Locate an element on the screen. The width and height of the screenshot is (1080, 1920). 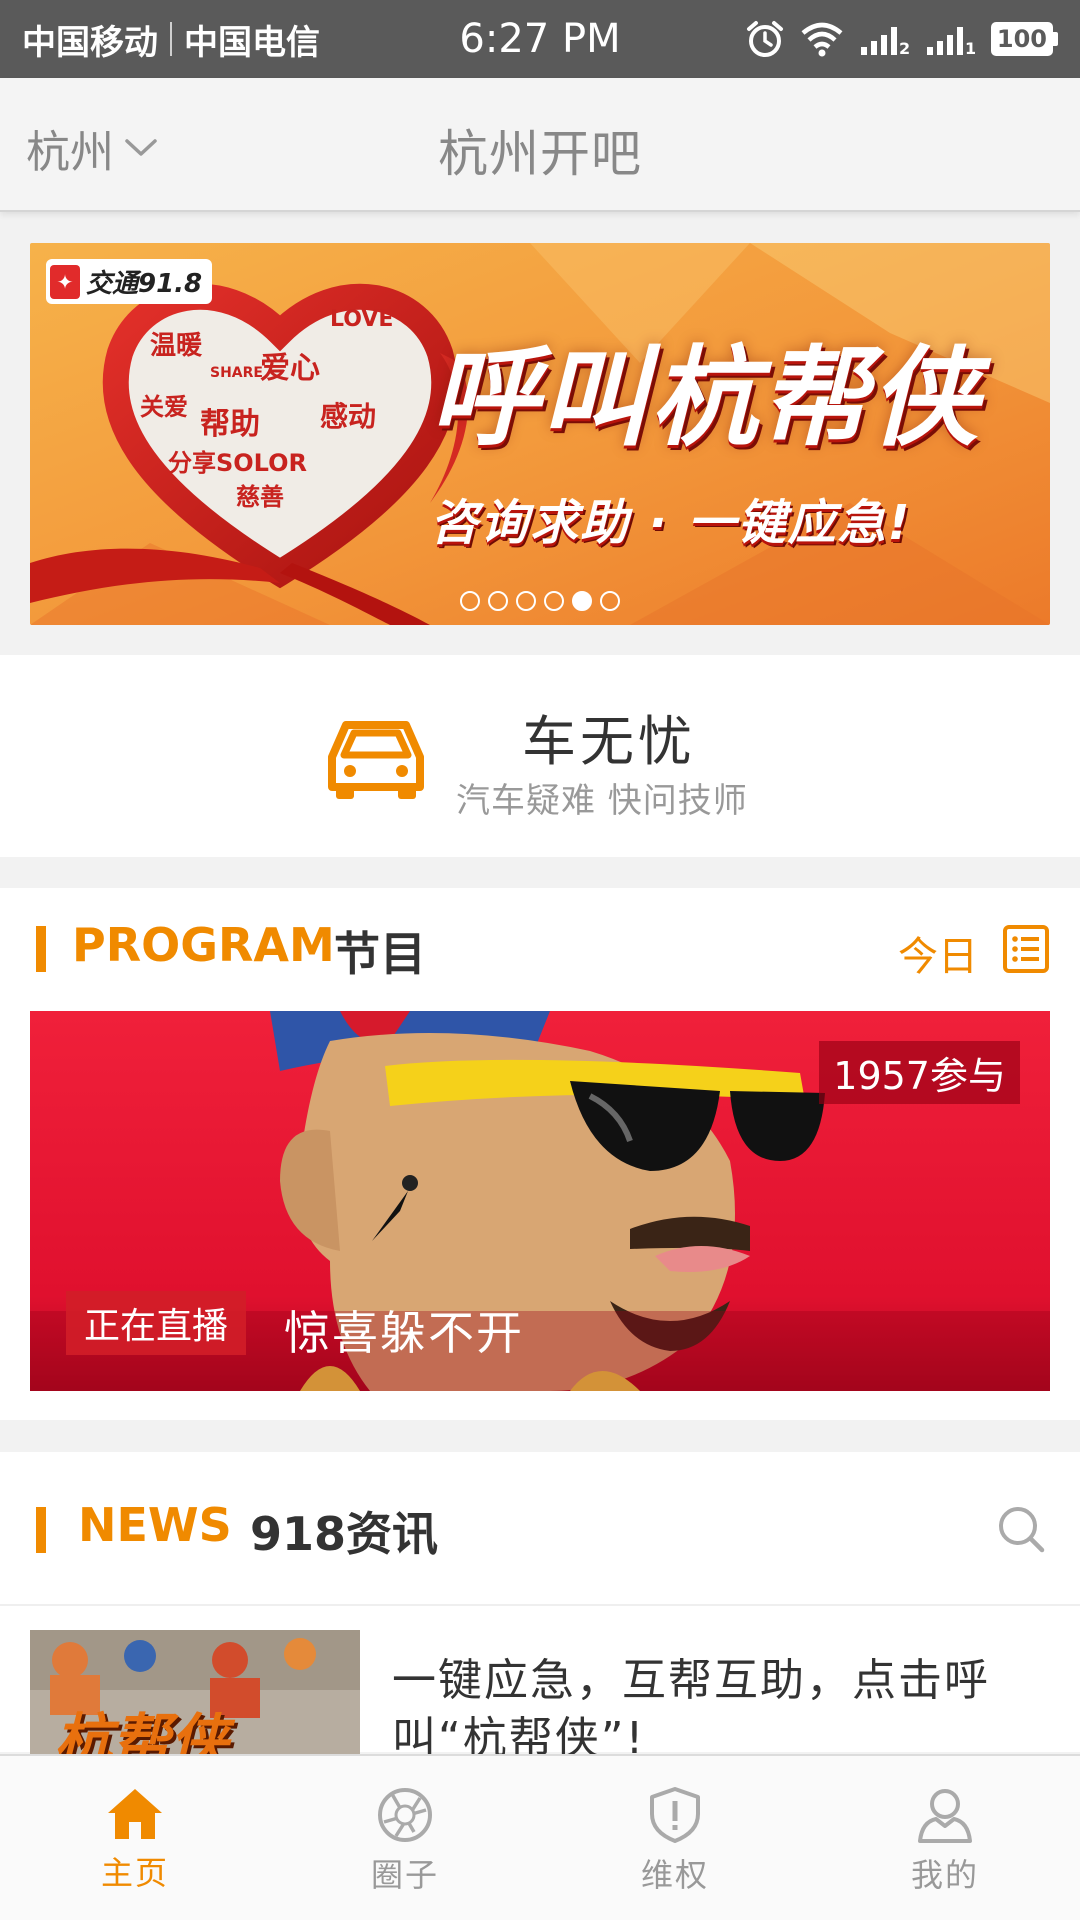
battery-cap is located at coordinates (1055, 39).